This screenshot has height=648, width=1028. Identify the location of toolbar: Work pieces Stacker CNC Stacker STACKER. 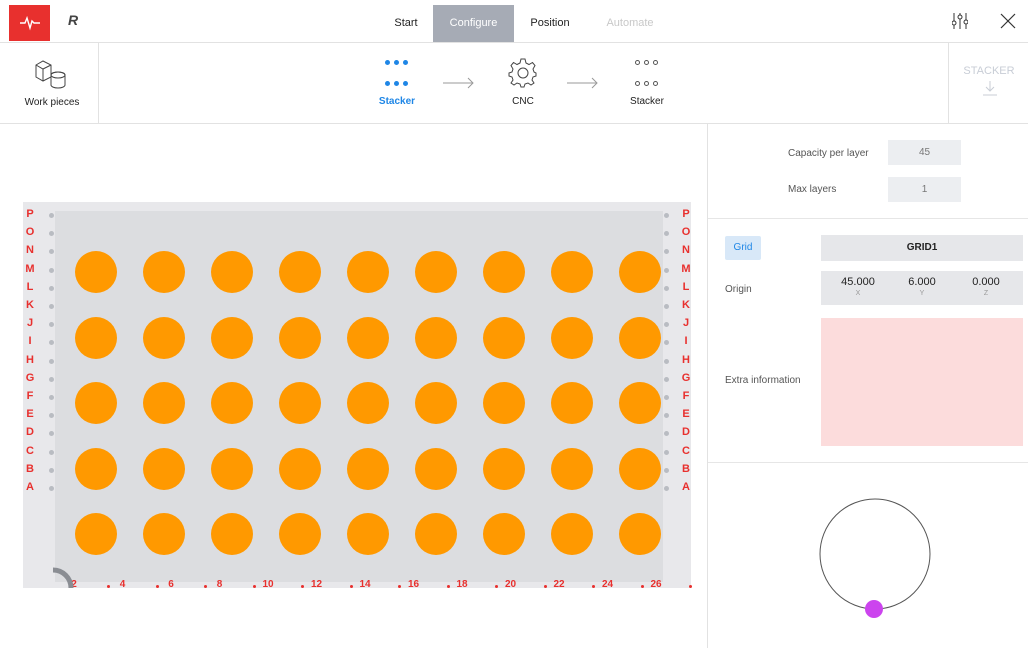
(514, 83).